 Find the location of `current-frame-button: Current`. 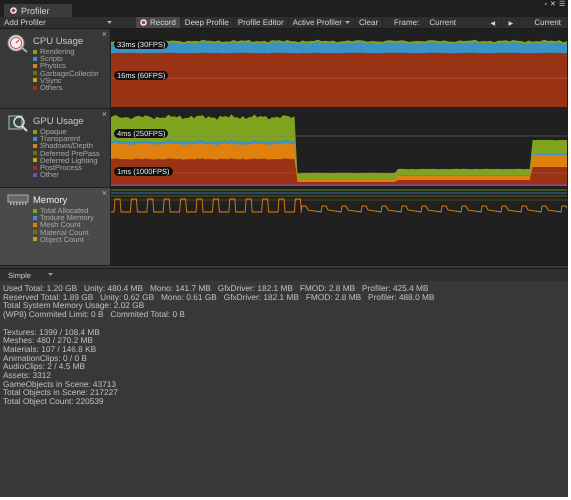

current-frame-button: Current is located at coordinates (544, 22).